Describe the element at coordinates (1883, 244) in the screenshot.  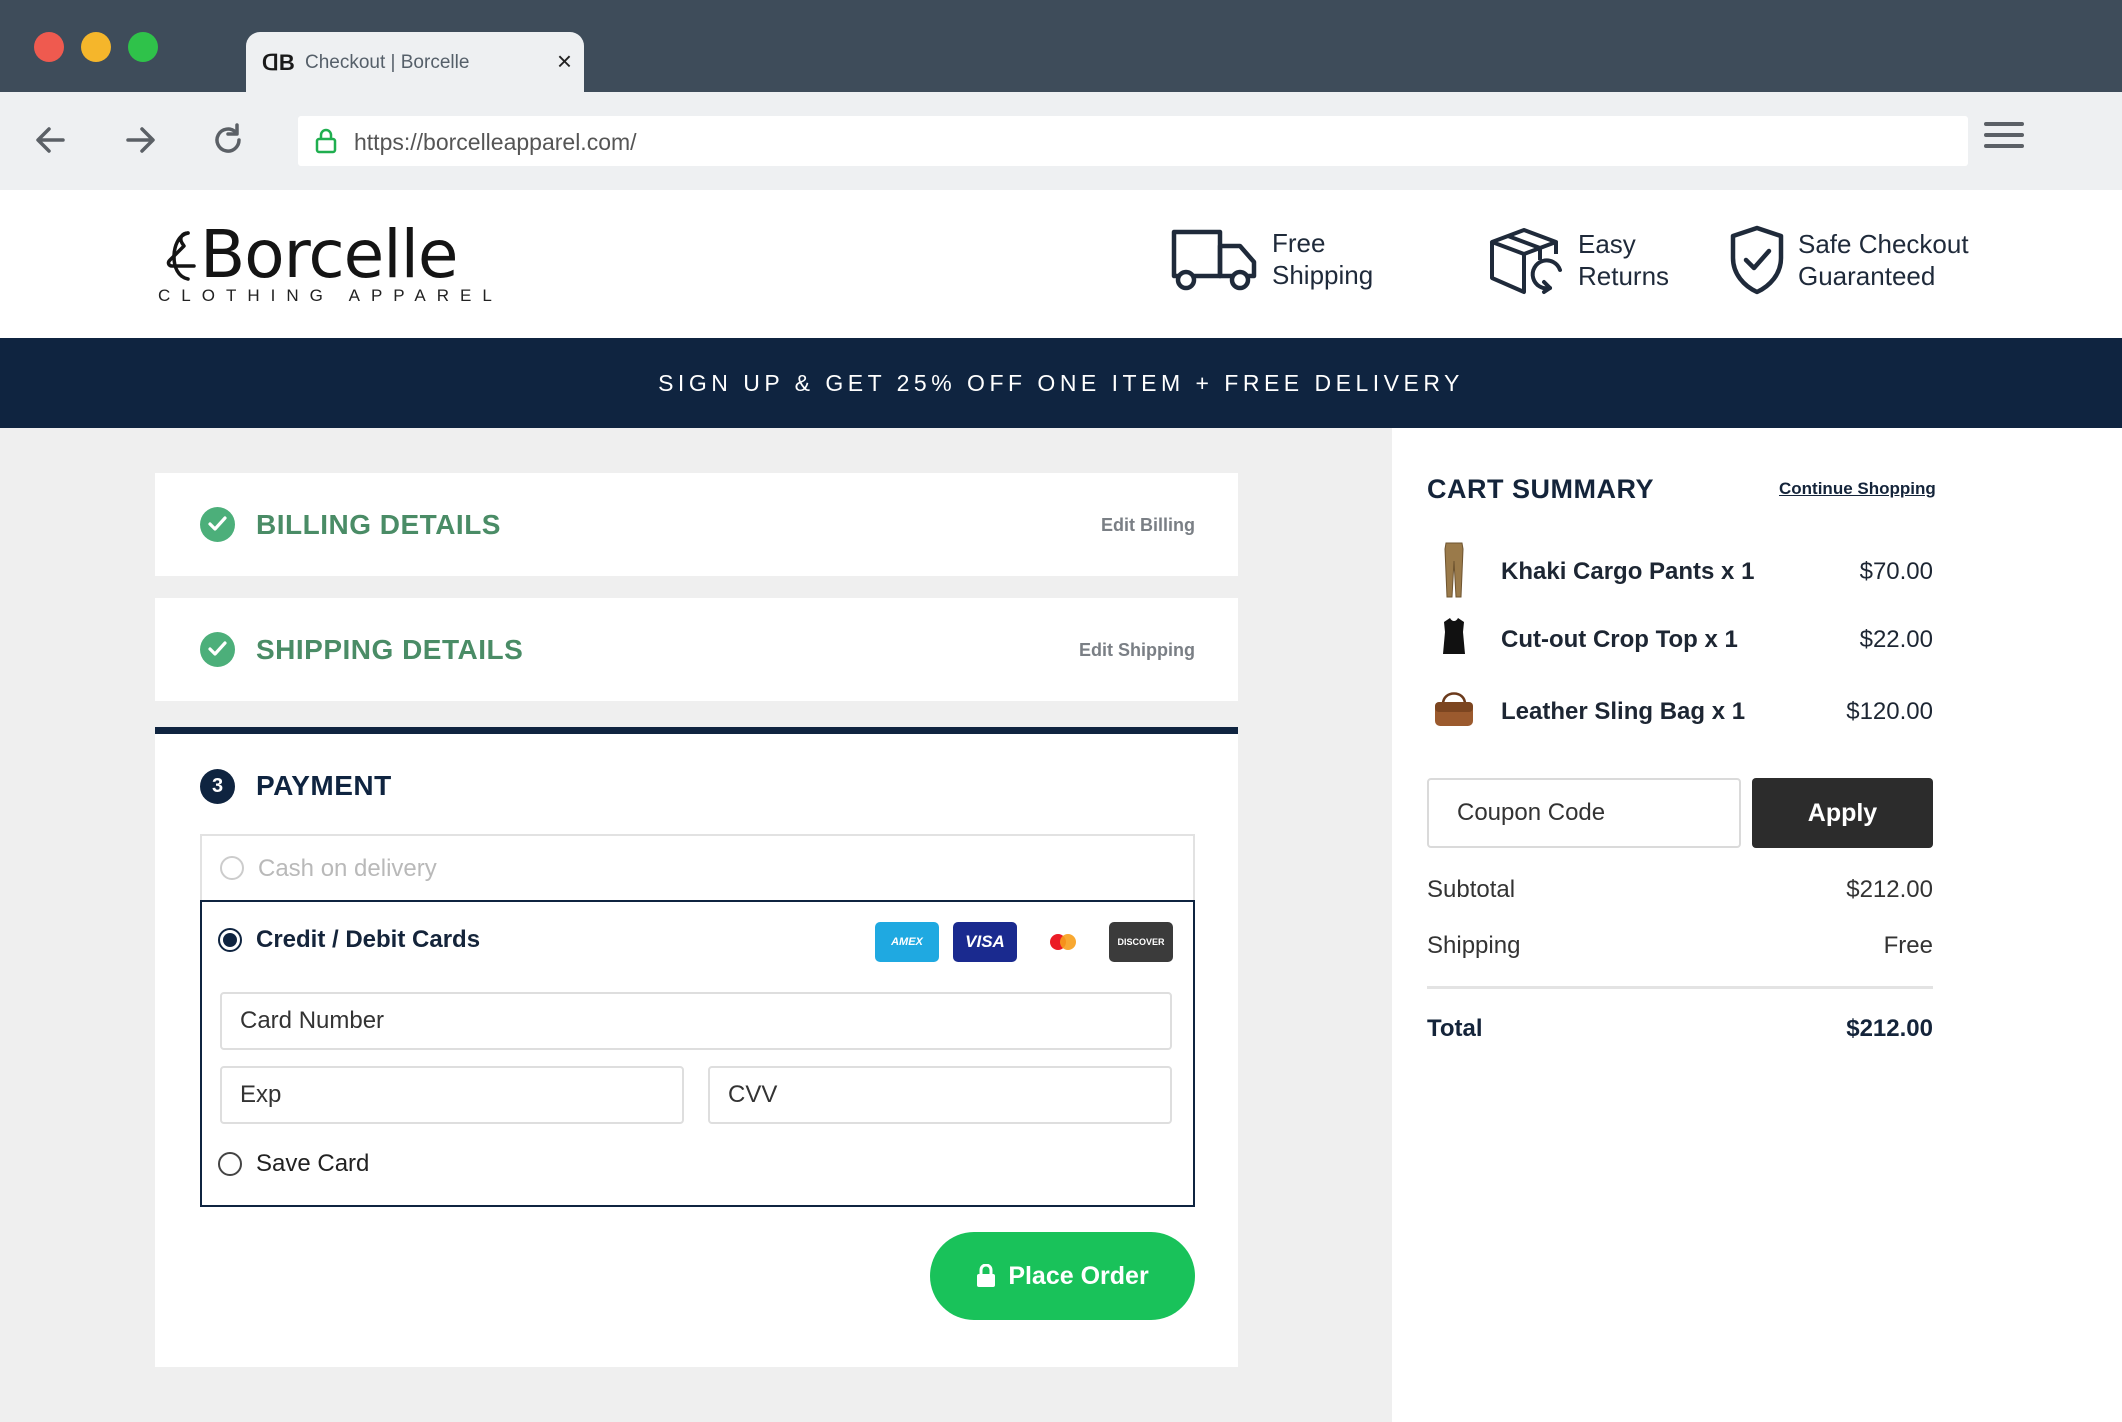
I see `feature-line1: Safe Checkout` at that location.